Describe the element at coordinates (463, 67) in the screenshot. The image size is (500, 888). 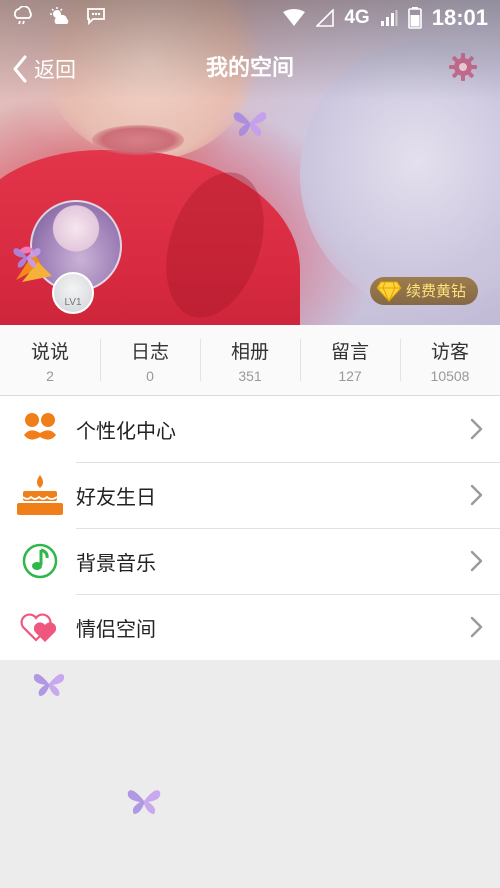
I see `settings-gear-icon` at that location.